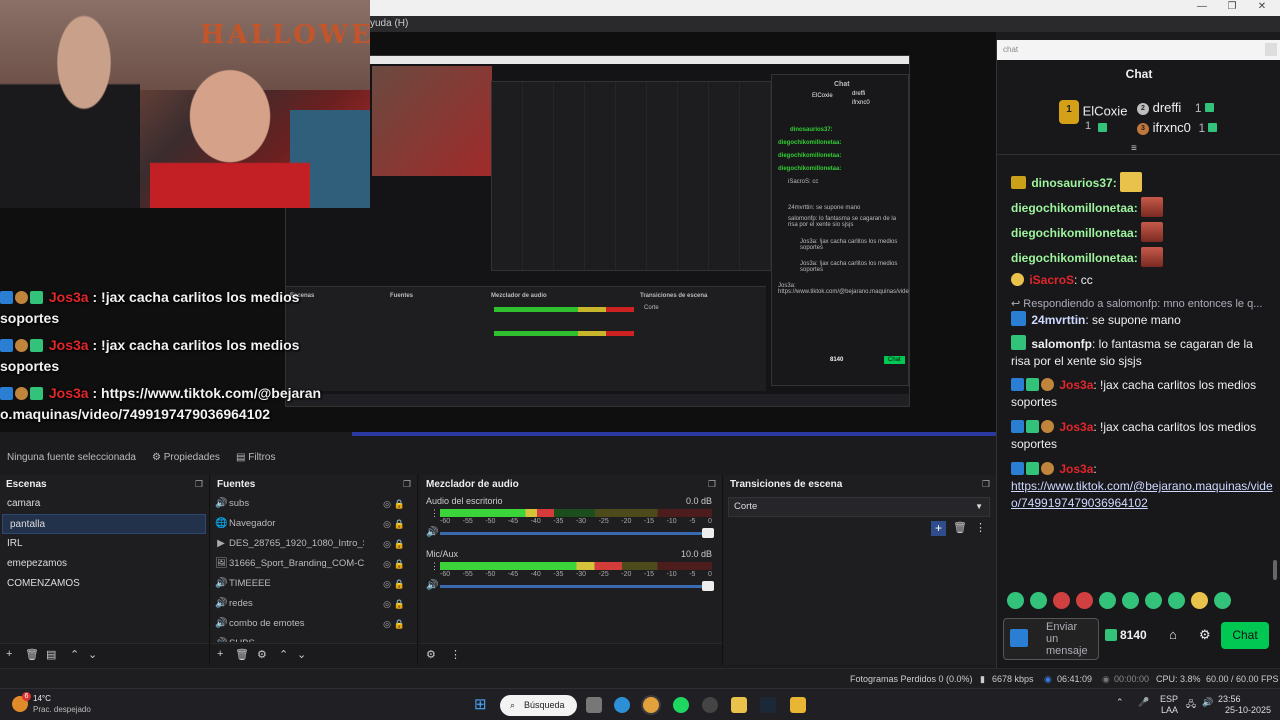 The height and width of the screenshot is (720, 1280). Describe the element at coordinates (314, 504) in the screenshot. I see `source-item: 🔊 subs ◎ 🔒` at that location.